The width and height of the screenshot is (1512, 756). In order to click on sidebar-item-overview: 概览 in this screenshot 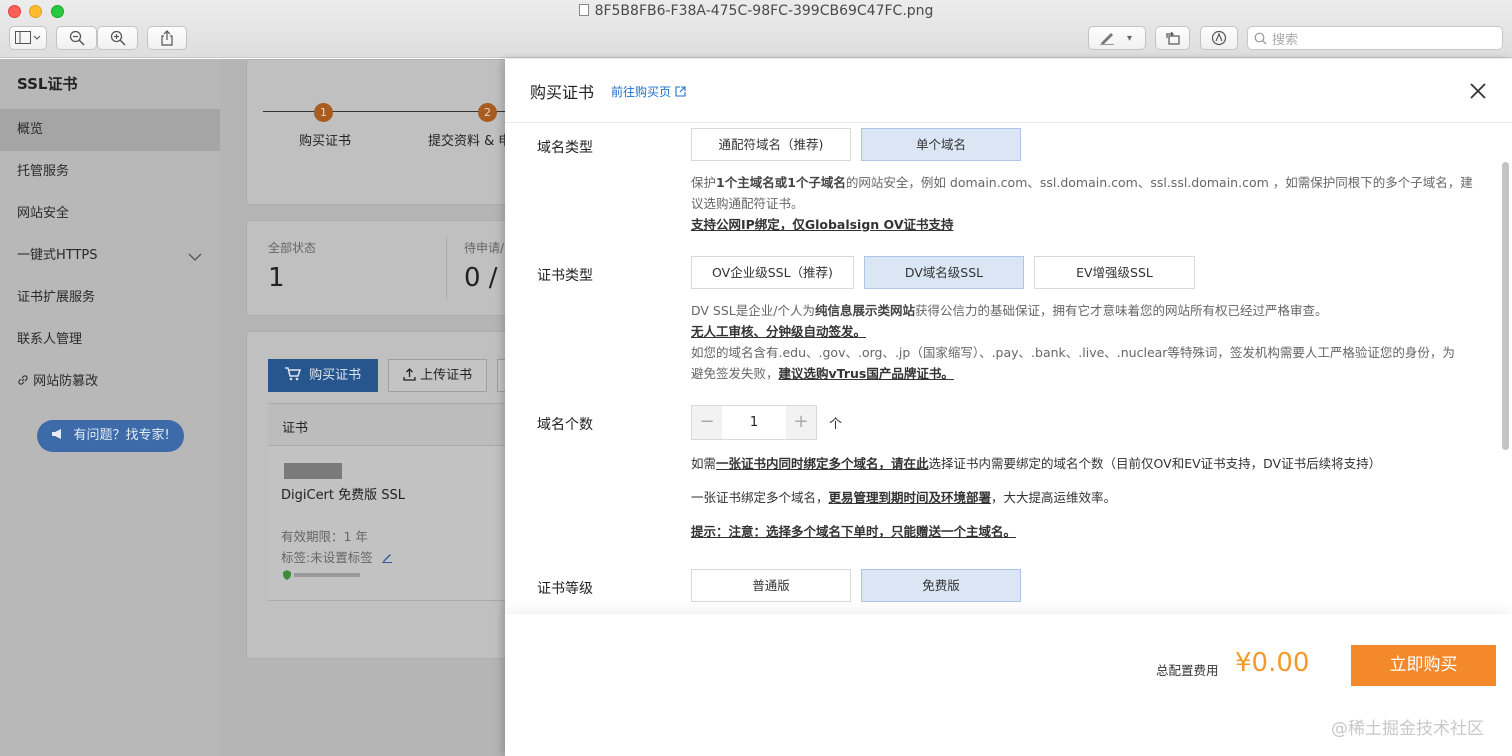, I will do `click(110, 130)`.